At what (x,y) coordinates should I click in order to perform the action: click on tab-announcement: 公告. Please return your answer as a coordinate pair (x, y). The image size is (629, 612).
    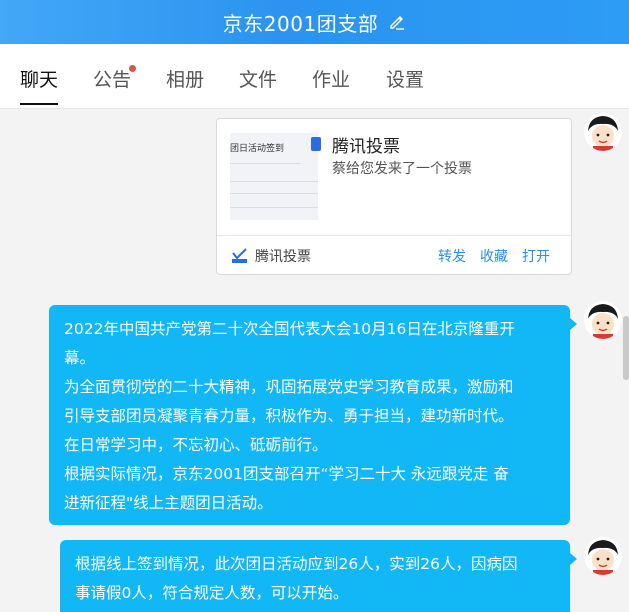
    Looking at the image, I should click on (112, 75).